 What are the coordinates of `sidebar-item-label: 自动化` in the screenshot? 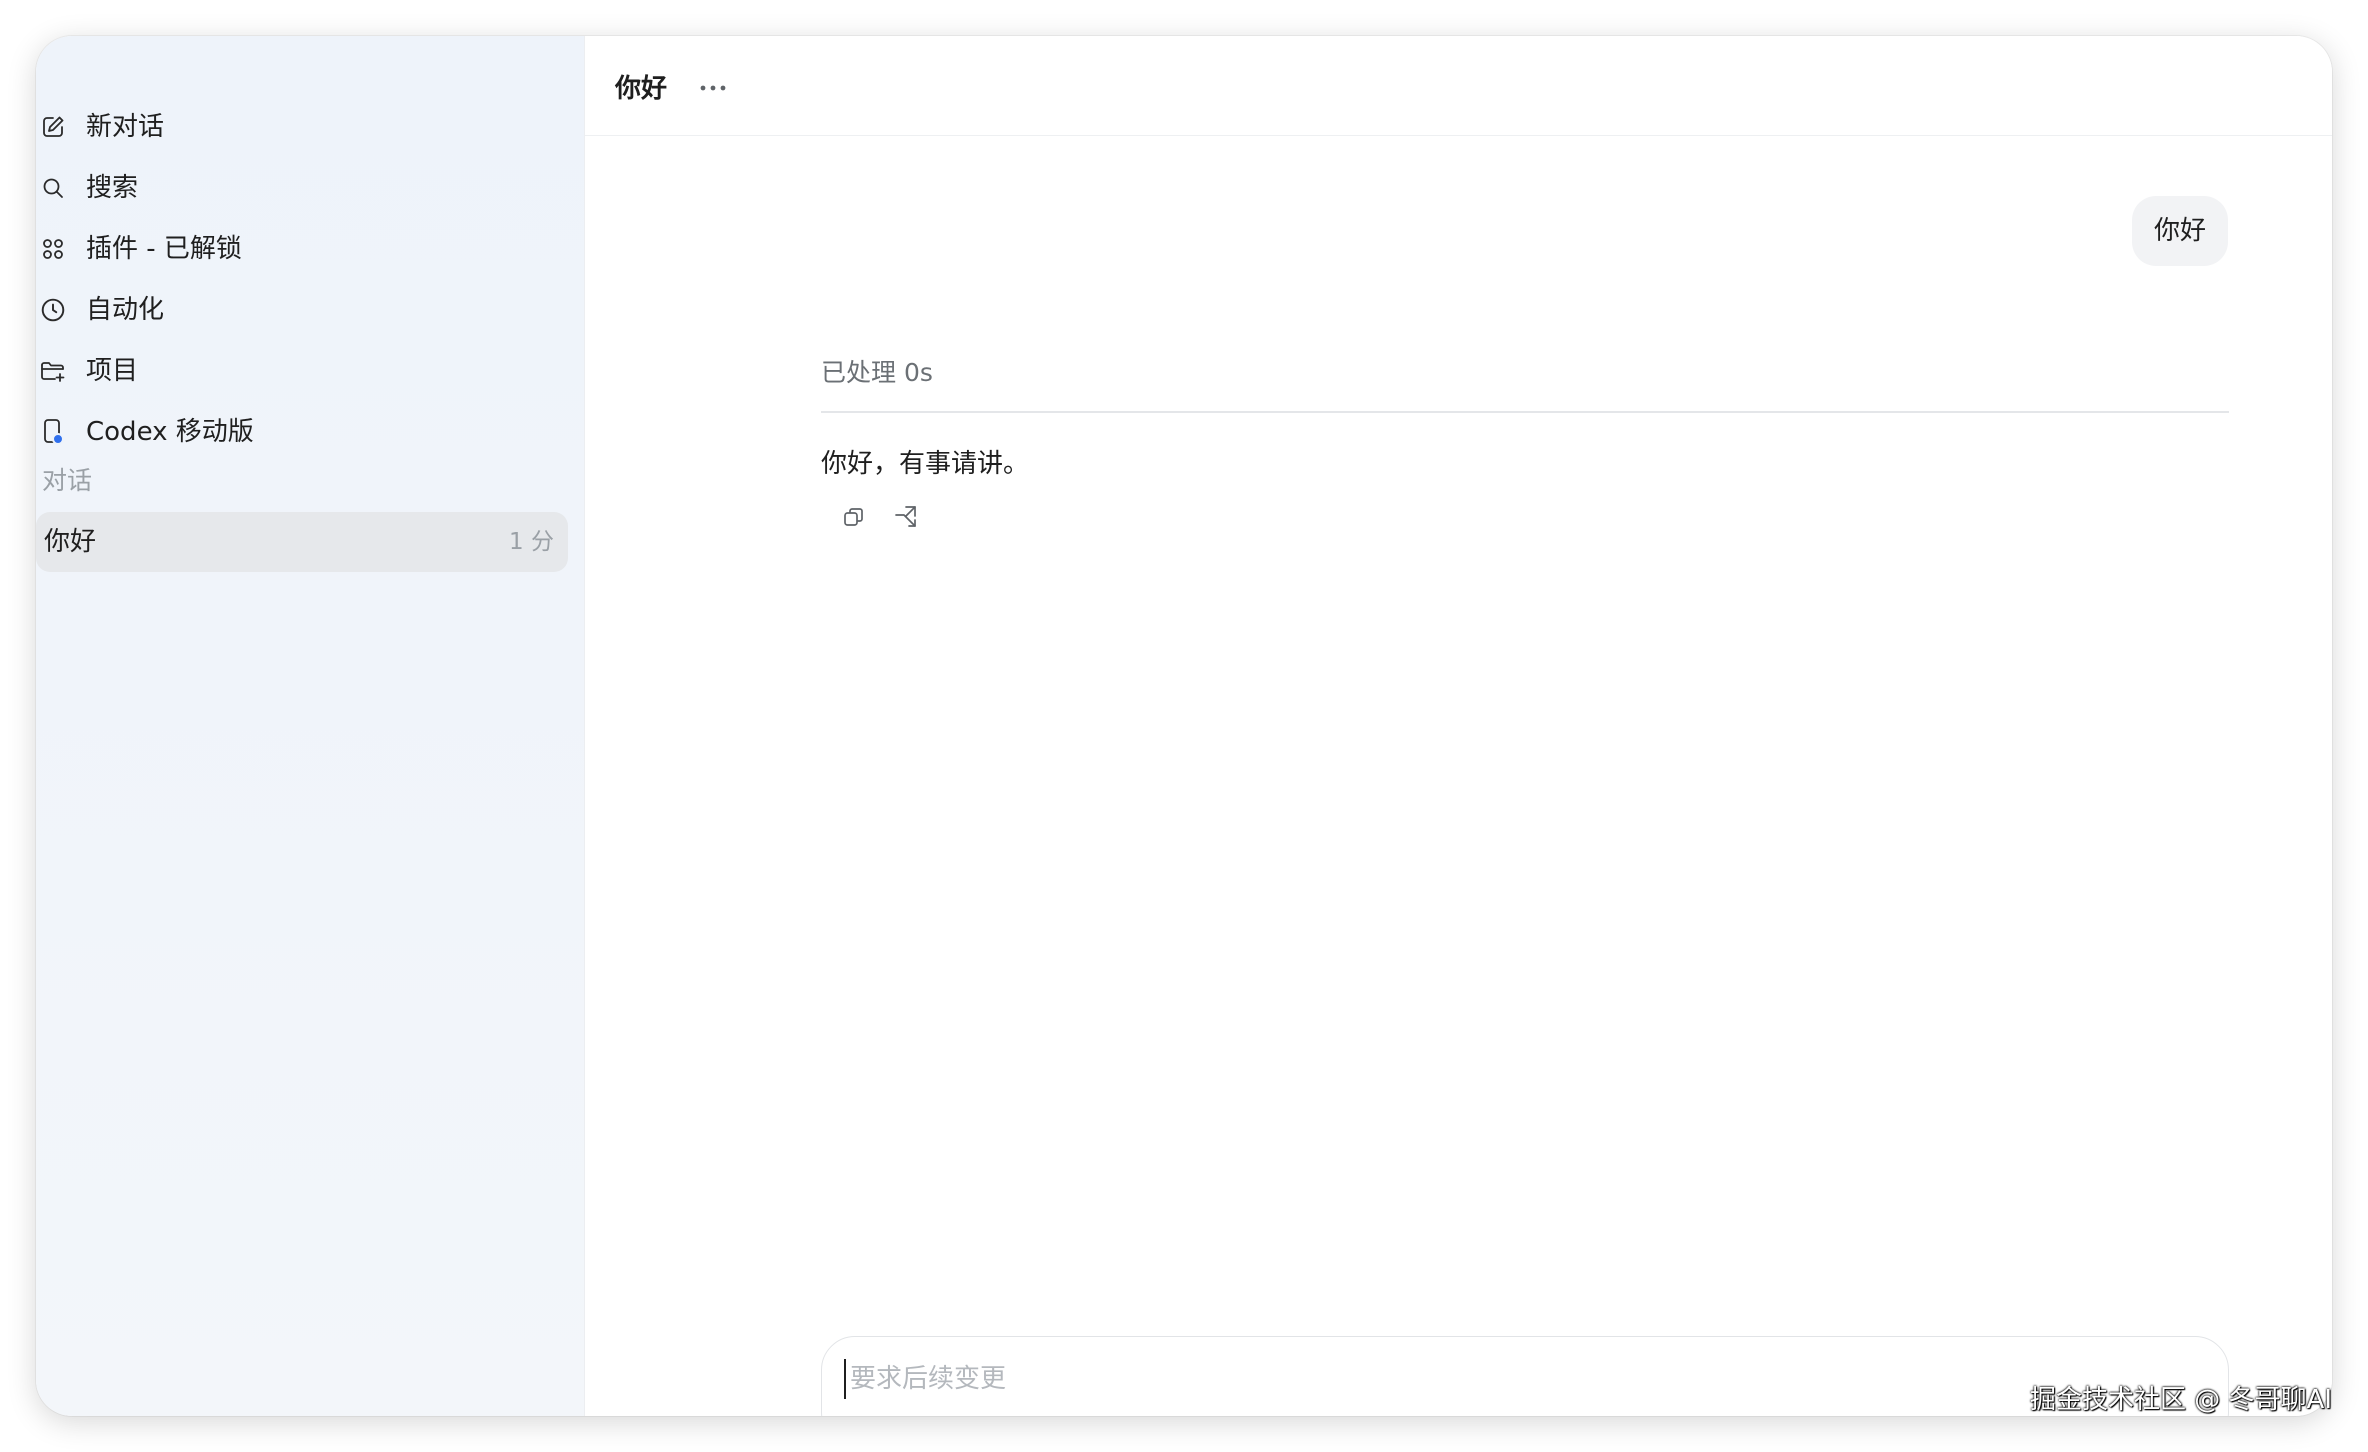 It's located at (125, 310).